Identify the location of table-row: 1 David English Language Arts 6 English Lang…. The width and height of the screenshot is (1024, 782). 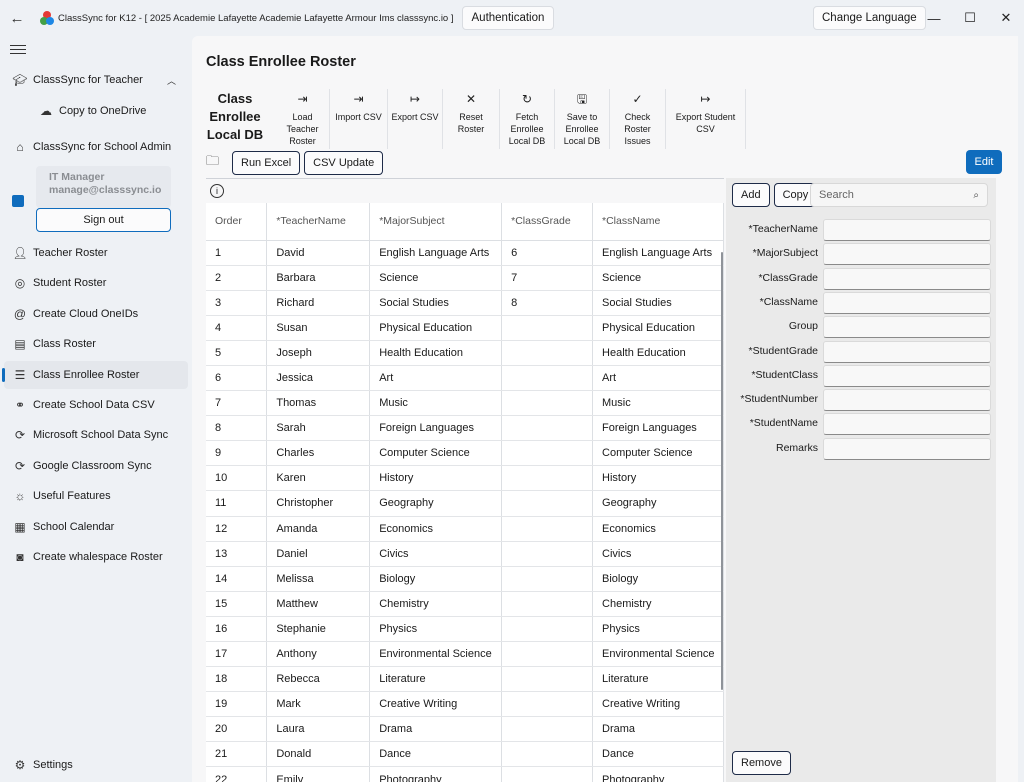
(465, 253).